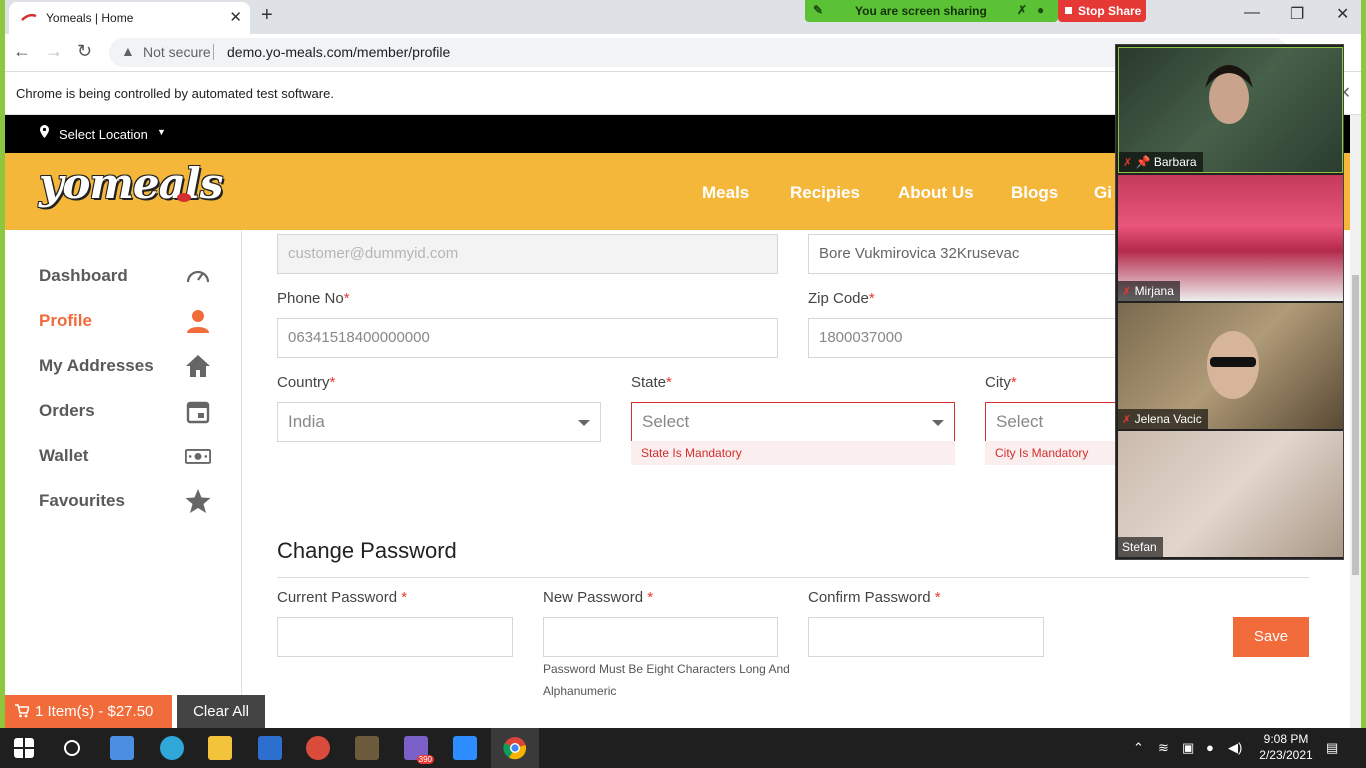 The width and height of the screenshot is (1366, 768). Describe the element at coordinates (129, 456) in the screenshot. I see `sidebar-item-wallet: Wallet` at that location.